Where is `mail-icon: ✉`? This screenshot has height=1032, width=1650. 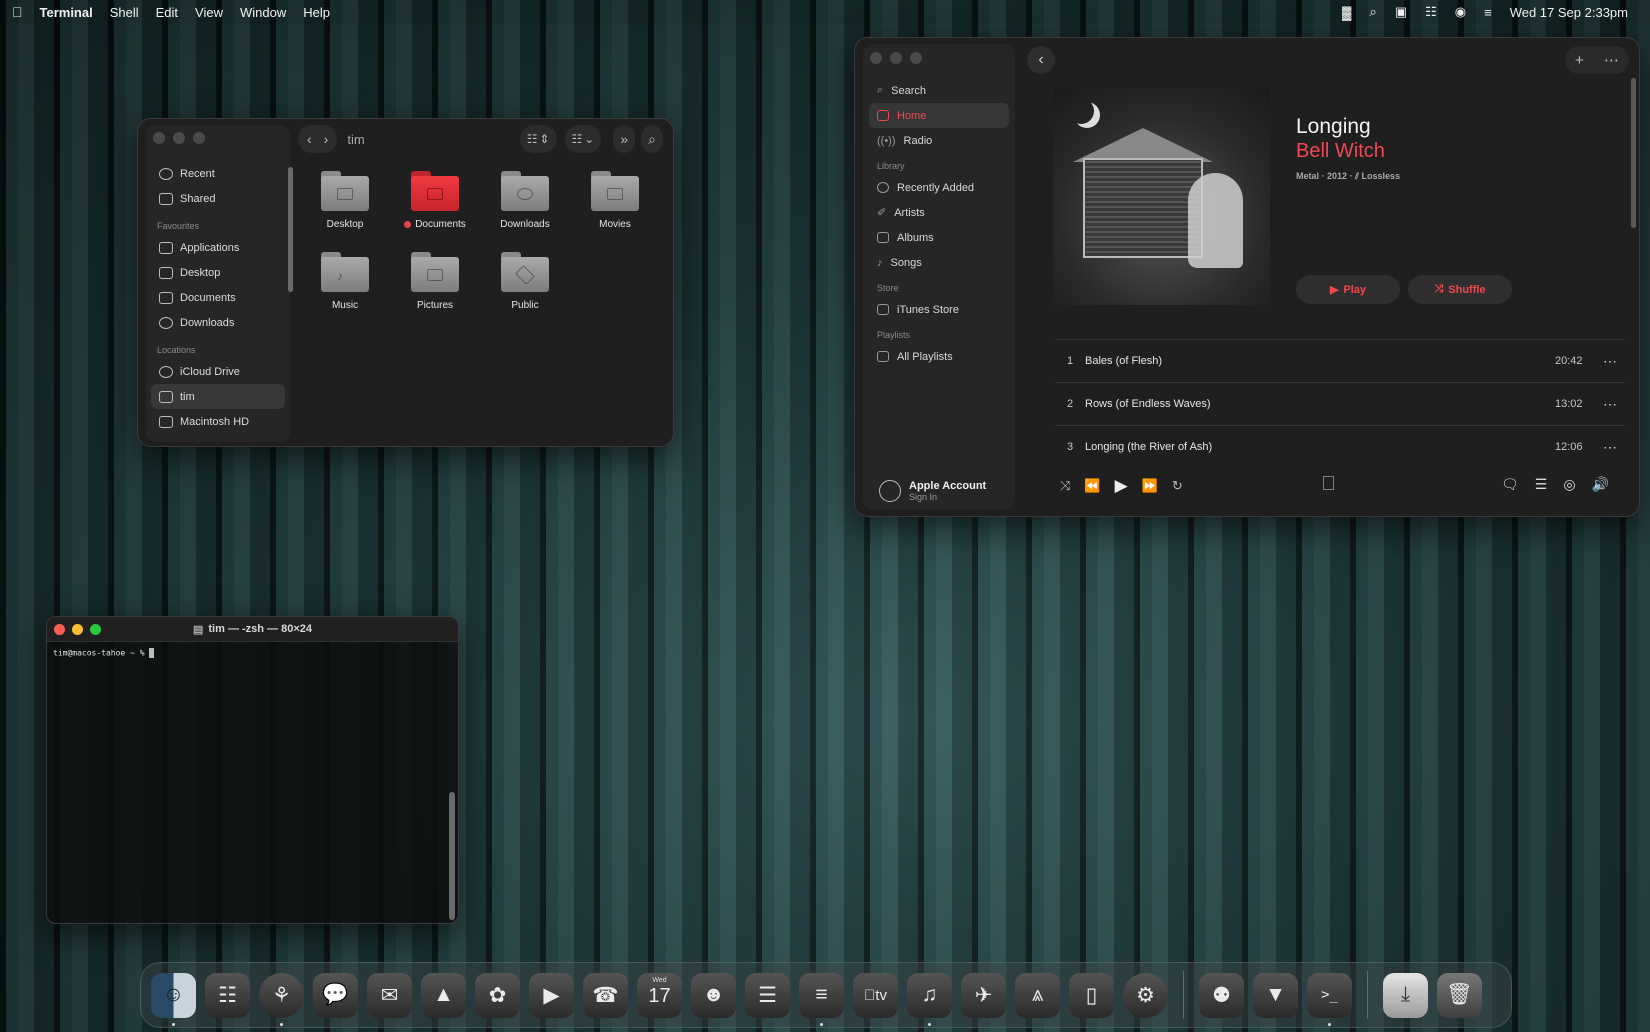 mail-icon: ✉ is located at coordinates (389, 995).